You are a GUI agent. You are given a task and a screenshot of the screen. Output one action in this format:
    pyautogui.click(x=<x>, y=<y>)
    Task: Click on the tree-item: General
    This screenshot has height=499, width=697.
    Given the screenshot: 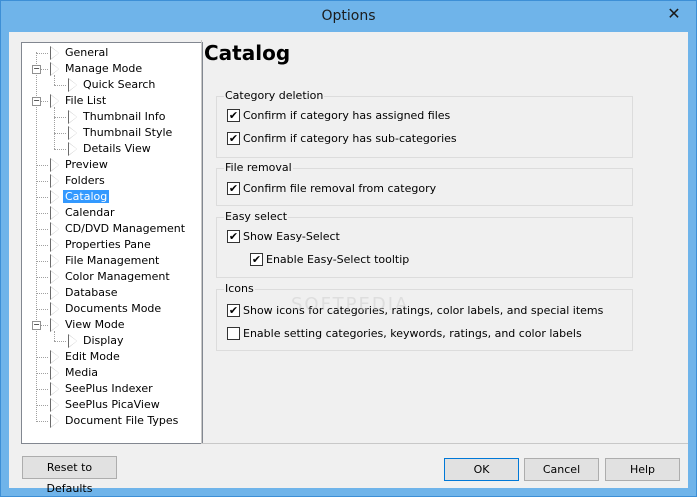 What is the action you would take?
    pyautogui.click(x=86, y=53)
    